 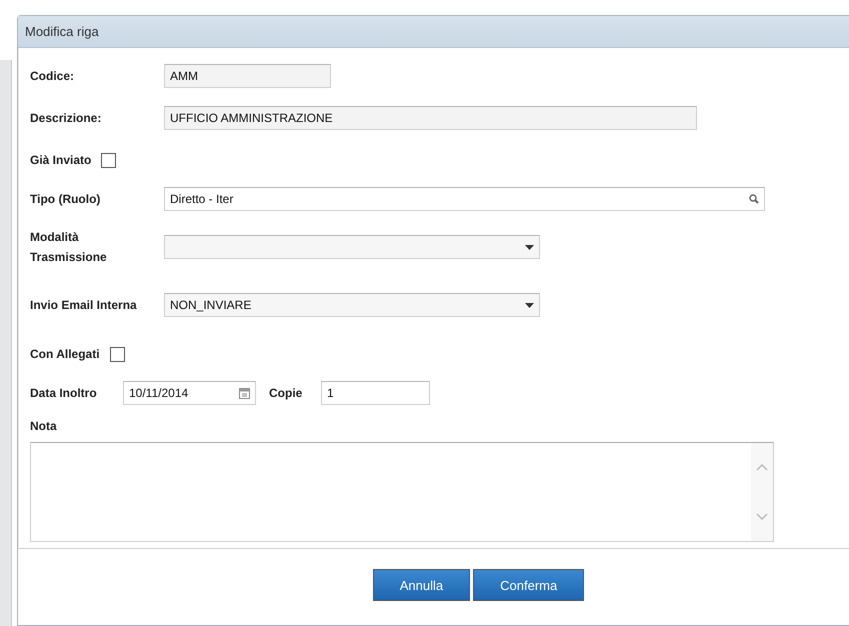 What do you see at coordinates (375, 393) in the screenshot?
I see `copies-field: 1` at bounding box center [375, 393].